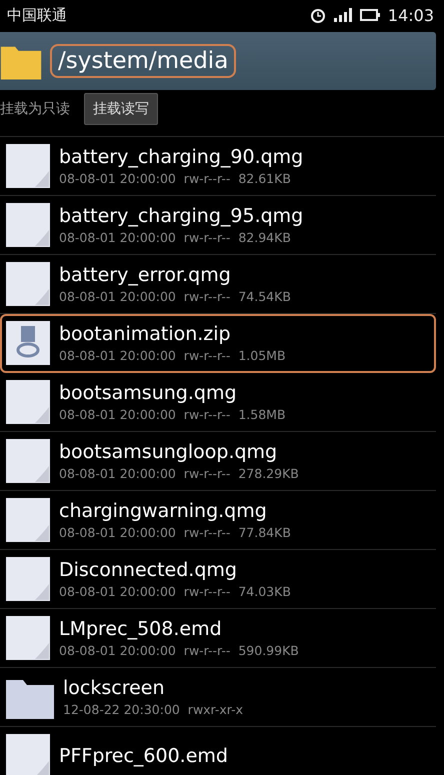 Image resolution: width=444 pixels, height=775 pixels. Describe the element at coordinates (143, 61) in the screenshot. I see `path-text: /system/media` at that location.